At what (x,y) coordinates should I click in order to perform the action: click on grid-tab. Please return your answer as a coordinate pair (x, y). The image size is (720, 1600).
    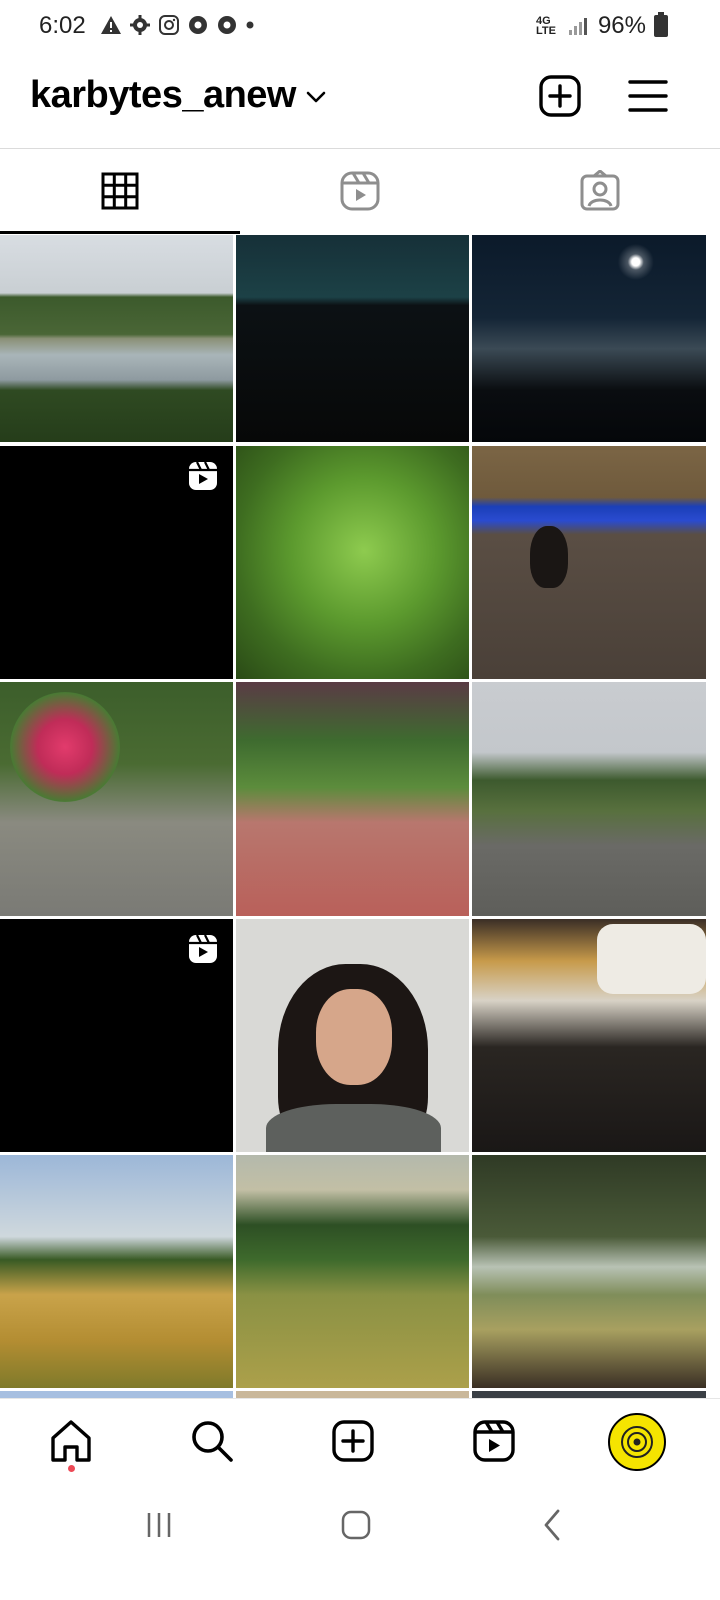
    Looking at the image, I should click on (120, 191).